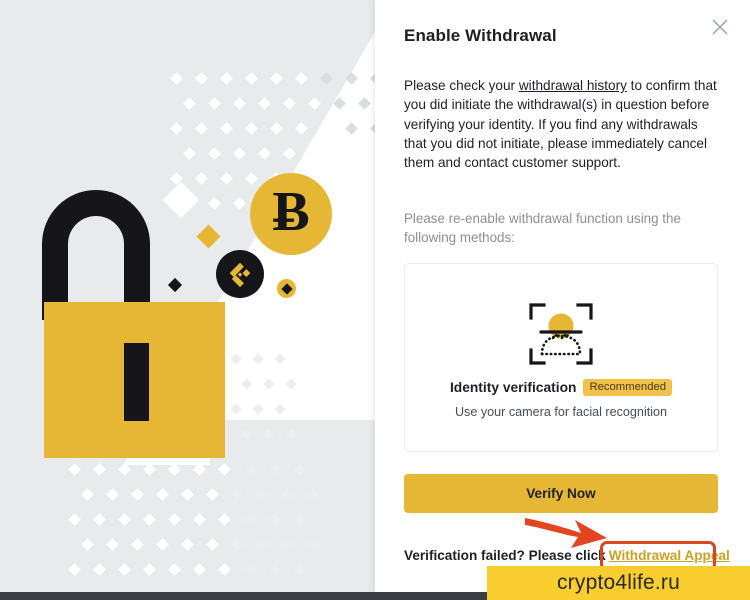 The width and height of the screenshot is (750, 600). I want to click on status-badge: Recommended, so click(628, 388).